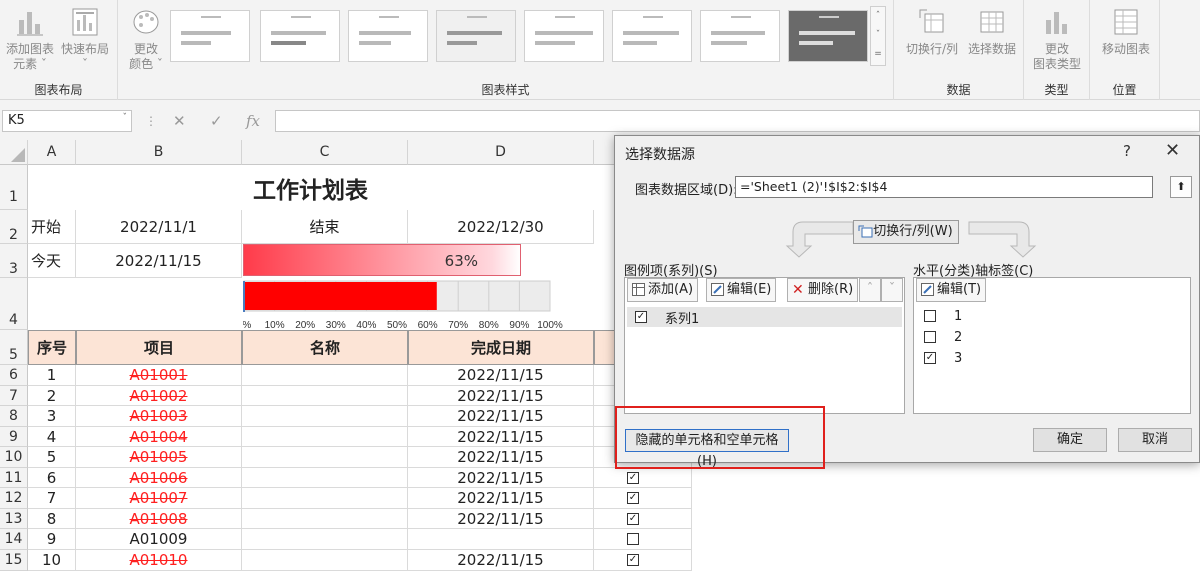 The width and height of the screenshot is (1200, 575). What do you see at coordinates (159, 478) in the screenshot?
I see `item-cell: A01006` at bounding box center [159, 478].